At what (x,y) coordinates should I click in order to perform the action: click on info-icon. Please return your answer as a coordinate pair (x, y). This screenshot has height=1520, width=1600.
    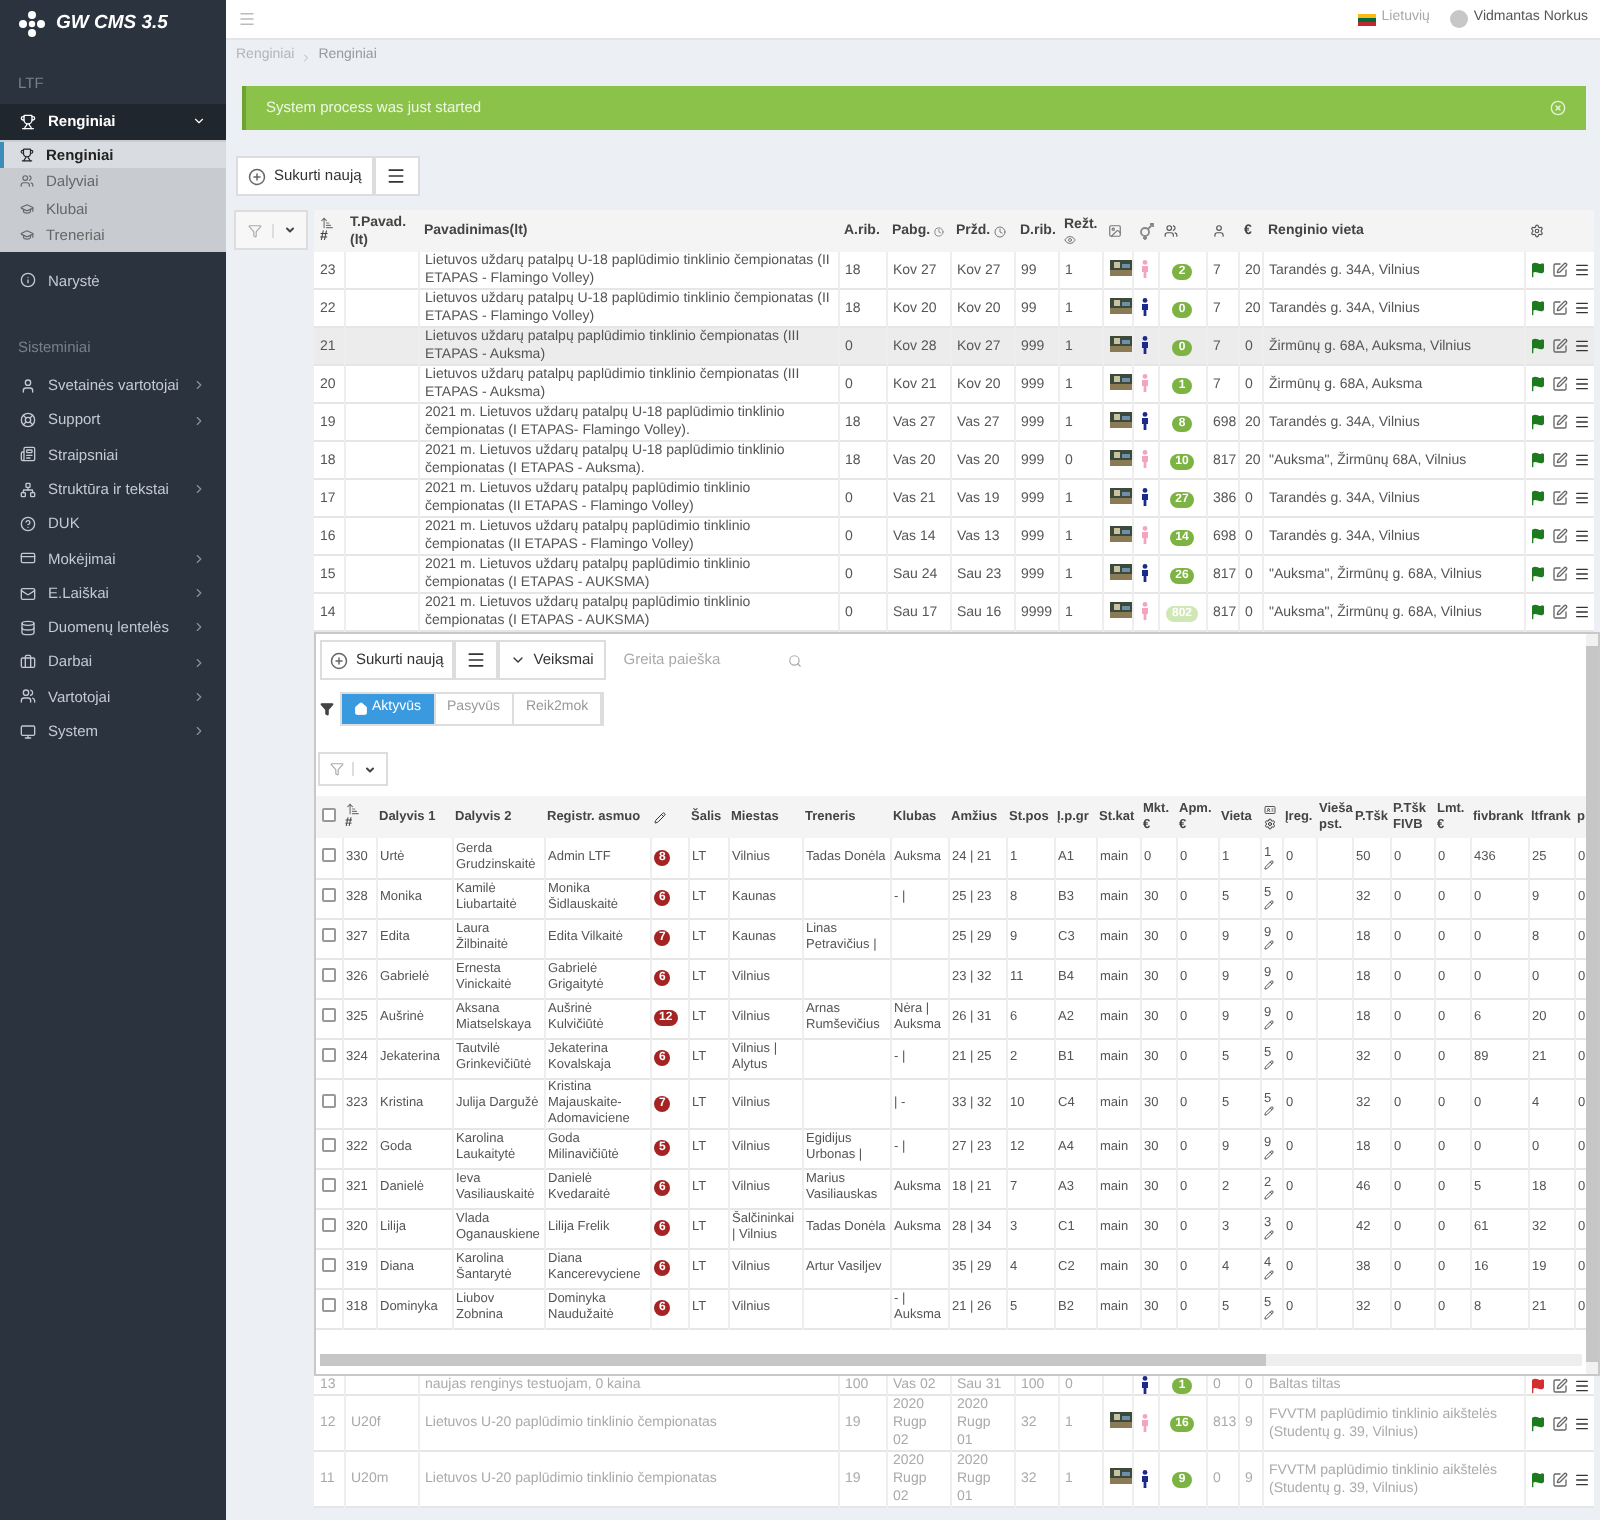
    Looking at the image, I should click on (28, 280).